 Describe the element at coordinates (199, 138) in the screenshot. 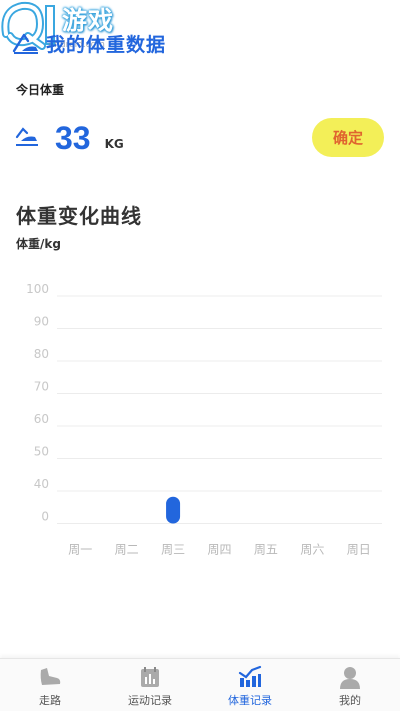

I see `today-weight-row: 33 KG 确定` at that location.